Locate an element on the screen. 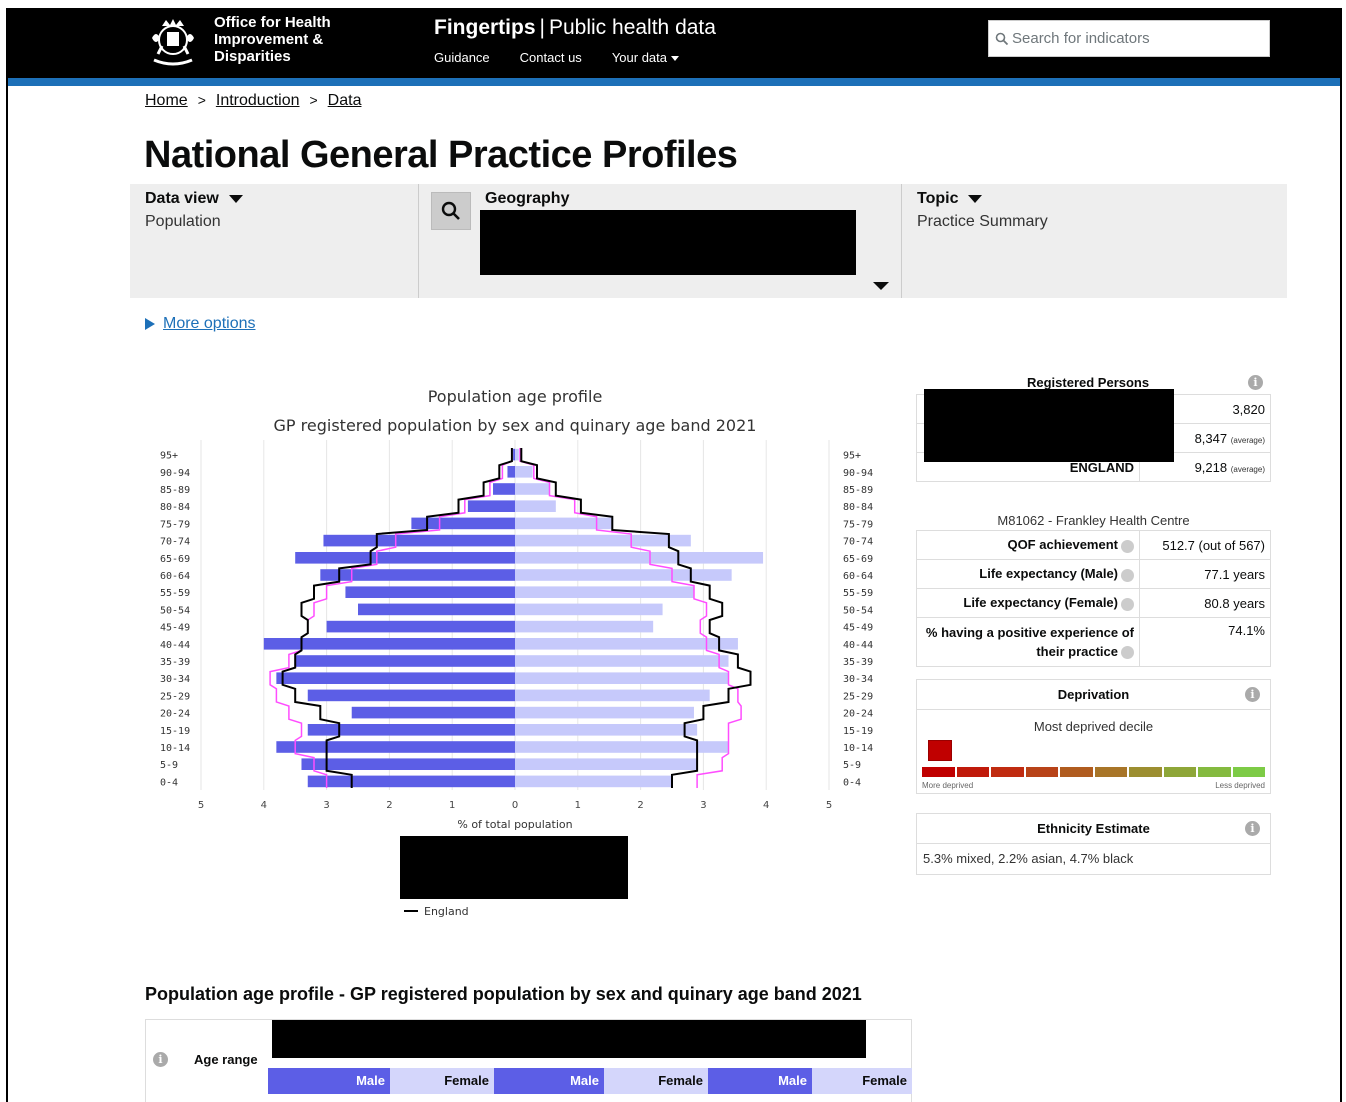  more-options-label: More options is located at coordinates (209, 323).